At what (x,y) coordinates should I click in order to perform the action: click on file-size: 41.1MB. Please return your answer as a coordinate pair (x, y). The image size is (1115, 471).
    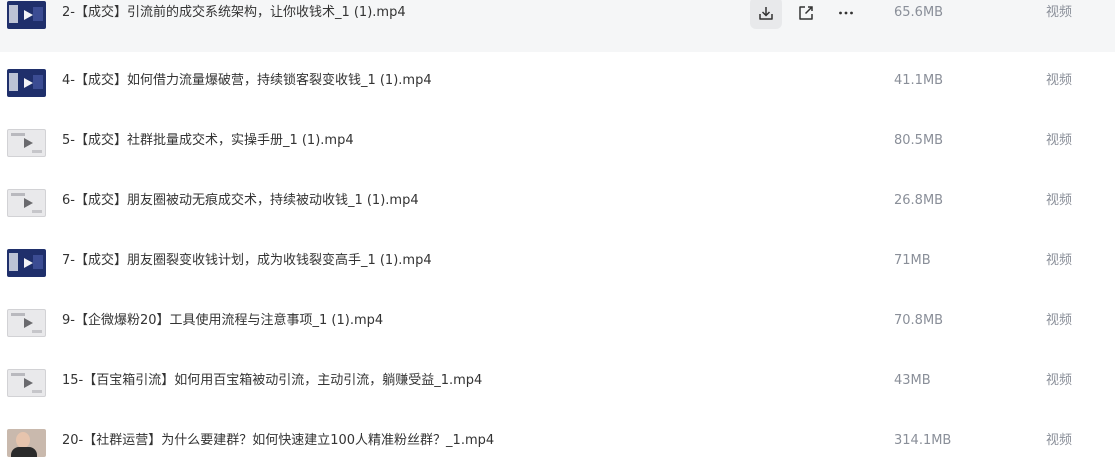
    Looking at the image, I should click on (919, 80).